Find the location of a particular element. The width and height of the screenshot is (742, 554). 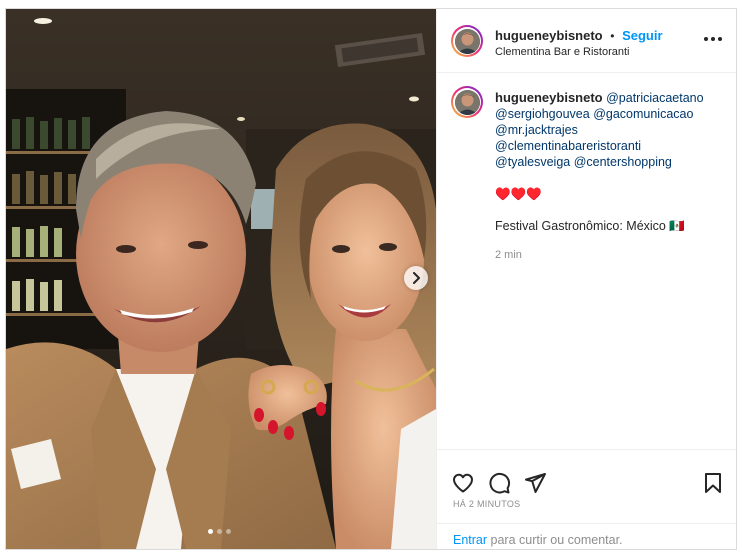

login-prompt-text: para curtir ou comentar. is located at coordinates (555, 540).